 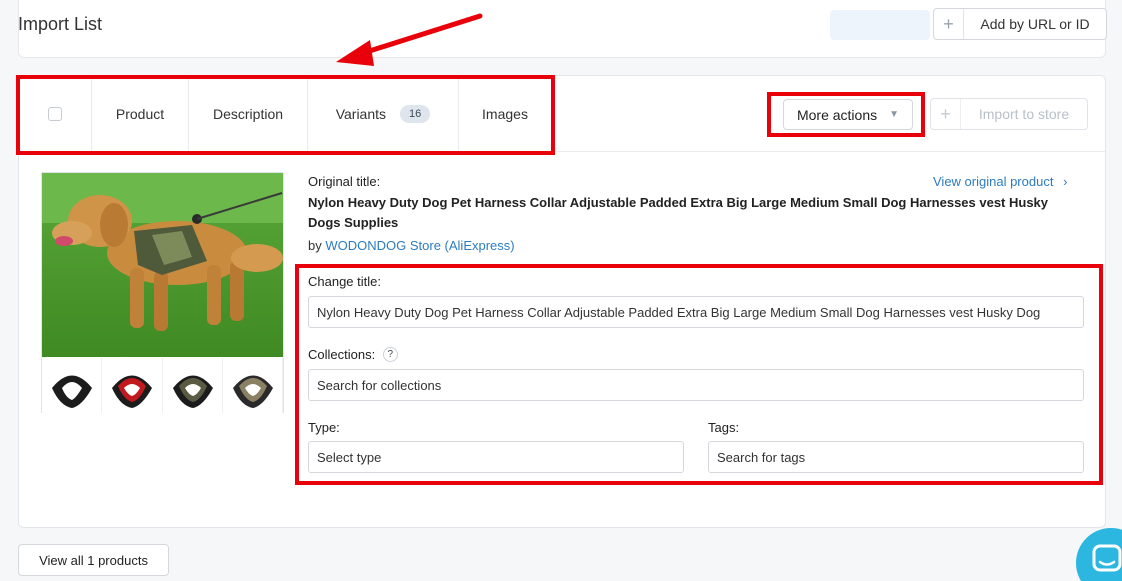 What do you see at coordinates (993, 181) in the screenshot?
I see `view-original-label: View original product` at bounding box center [993, 181].